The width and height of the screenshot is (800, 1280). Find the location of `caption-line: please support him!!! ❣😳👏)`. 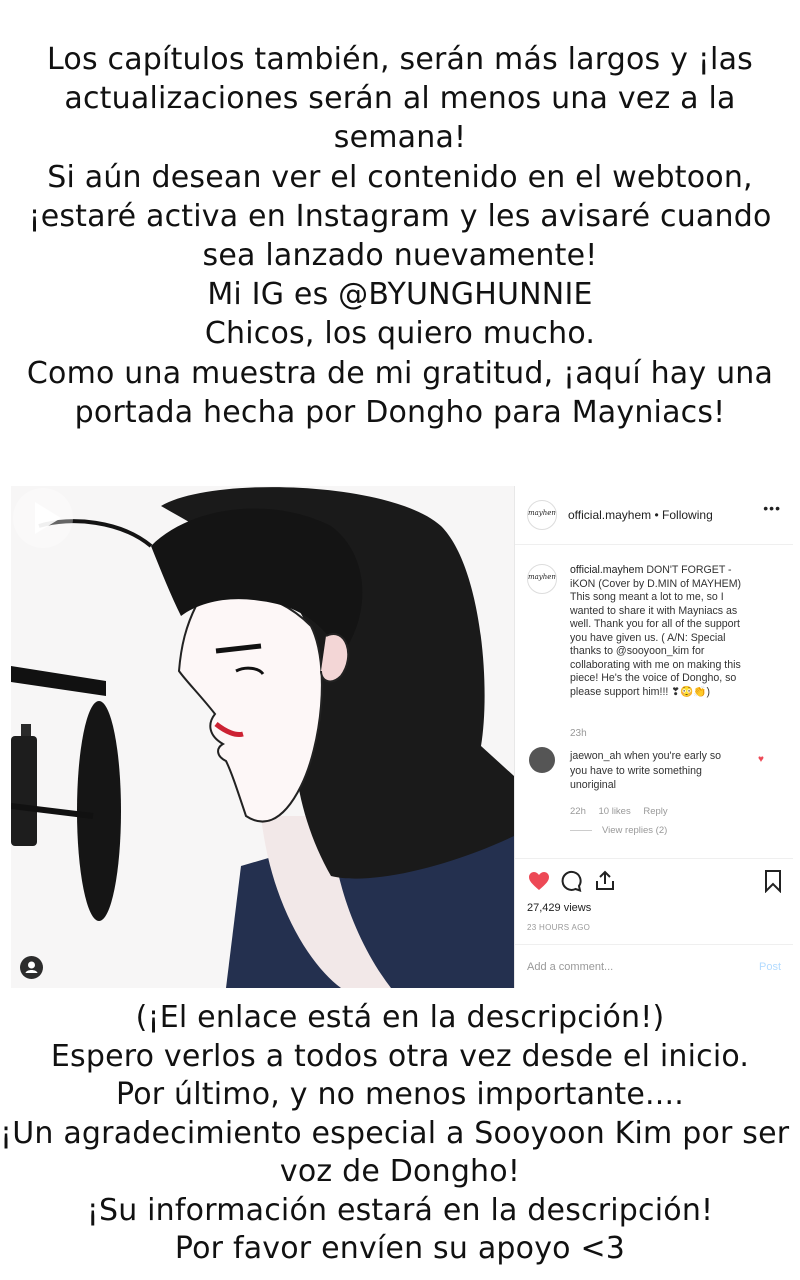

caption-line: please support him!!! ❣😳👏) is located at coordinates (640, 691).